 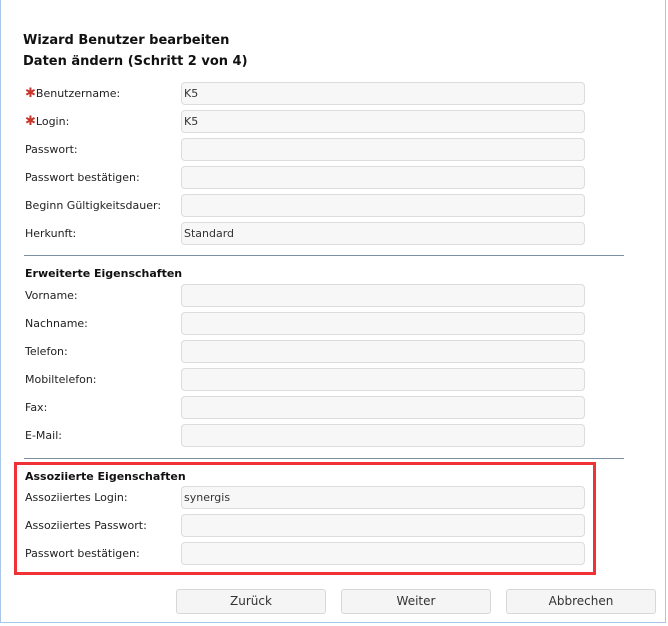 I want to click on field-label: Herkunft:, so click(x=50, y=233).